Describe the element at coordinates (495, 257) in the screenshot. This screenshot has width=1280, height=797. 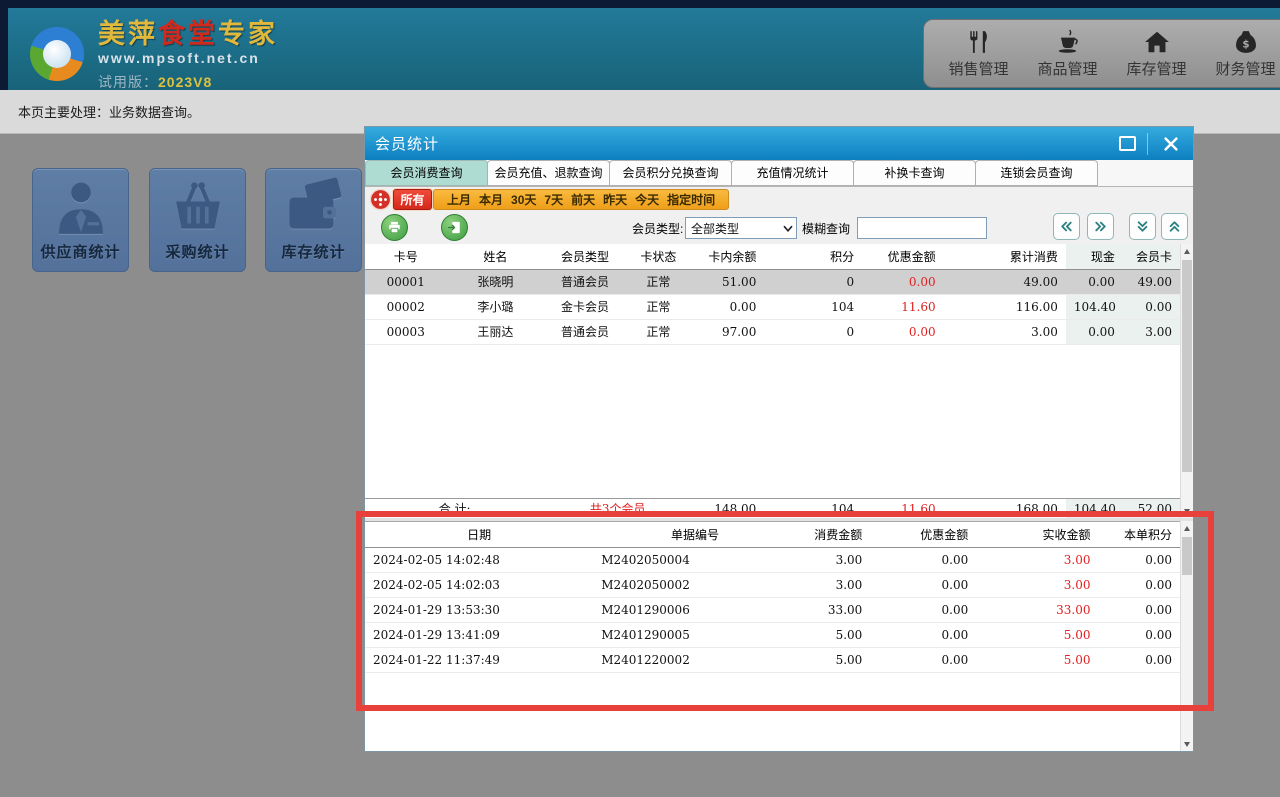
I see `col-name: 姓名` at that location.